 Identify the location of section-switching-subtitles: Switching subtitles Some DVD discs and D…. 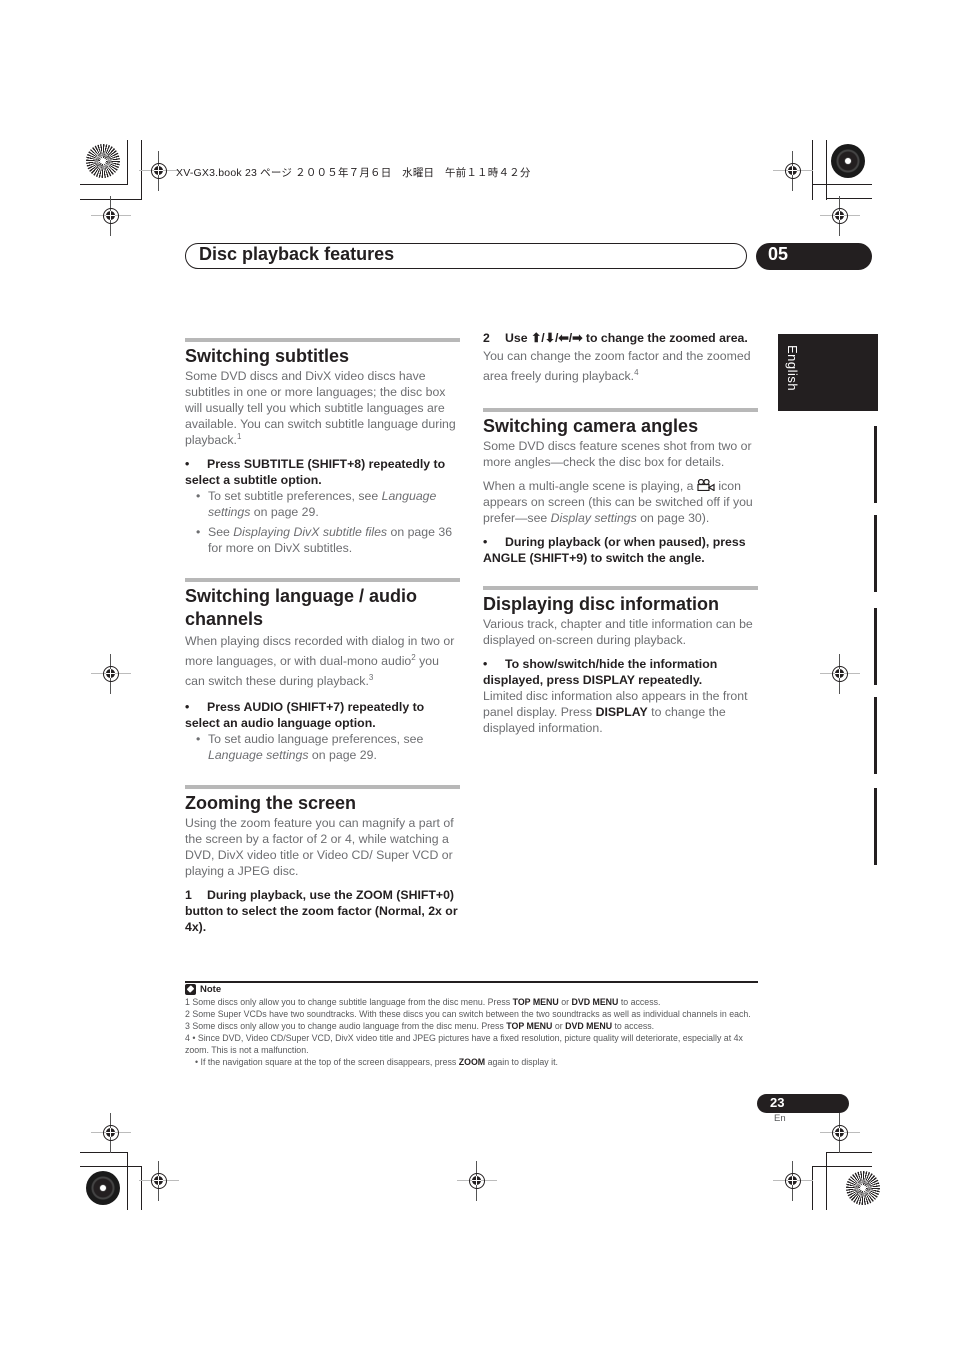
(322, 447).